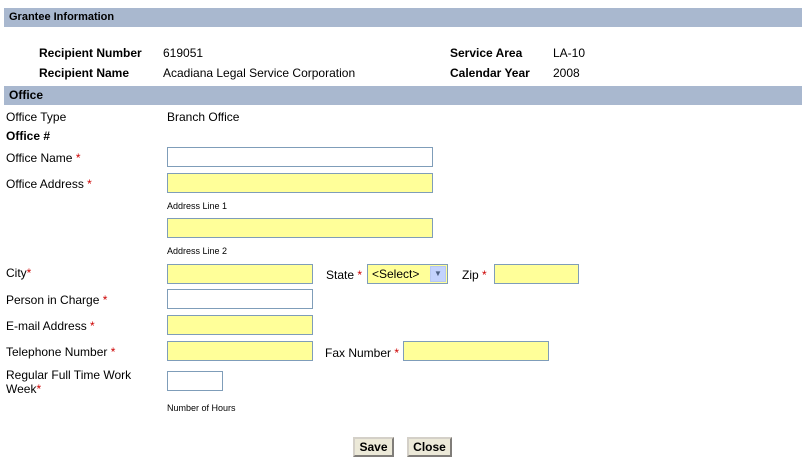 The image size is (804, 469). What do you see at coordinates (476, 351) in the screenshot?
I see `fax-input` at bounding box center [476, 351].